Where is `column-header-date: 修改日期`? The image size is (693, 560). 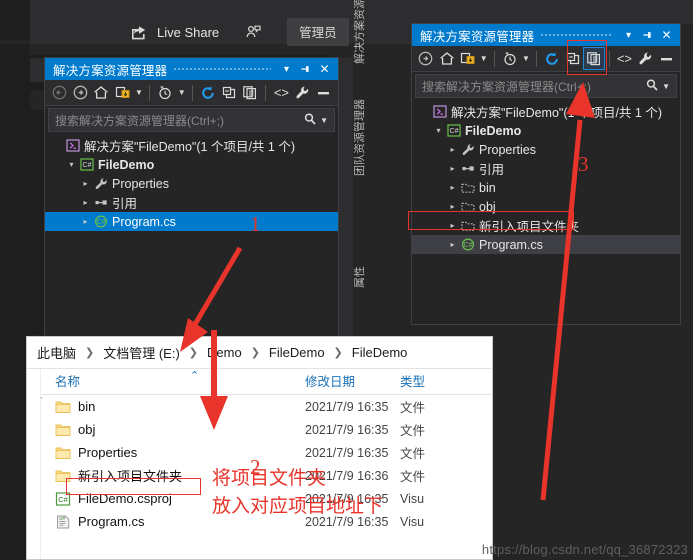 column-header-date: 修改日期 is located at coordinates (352, 380).